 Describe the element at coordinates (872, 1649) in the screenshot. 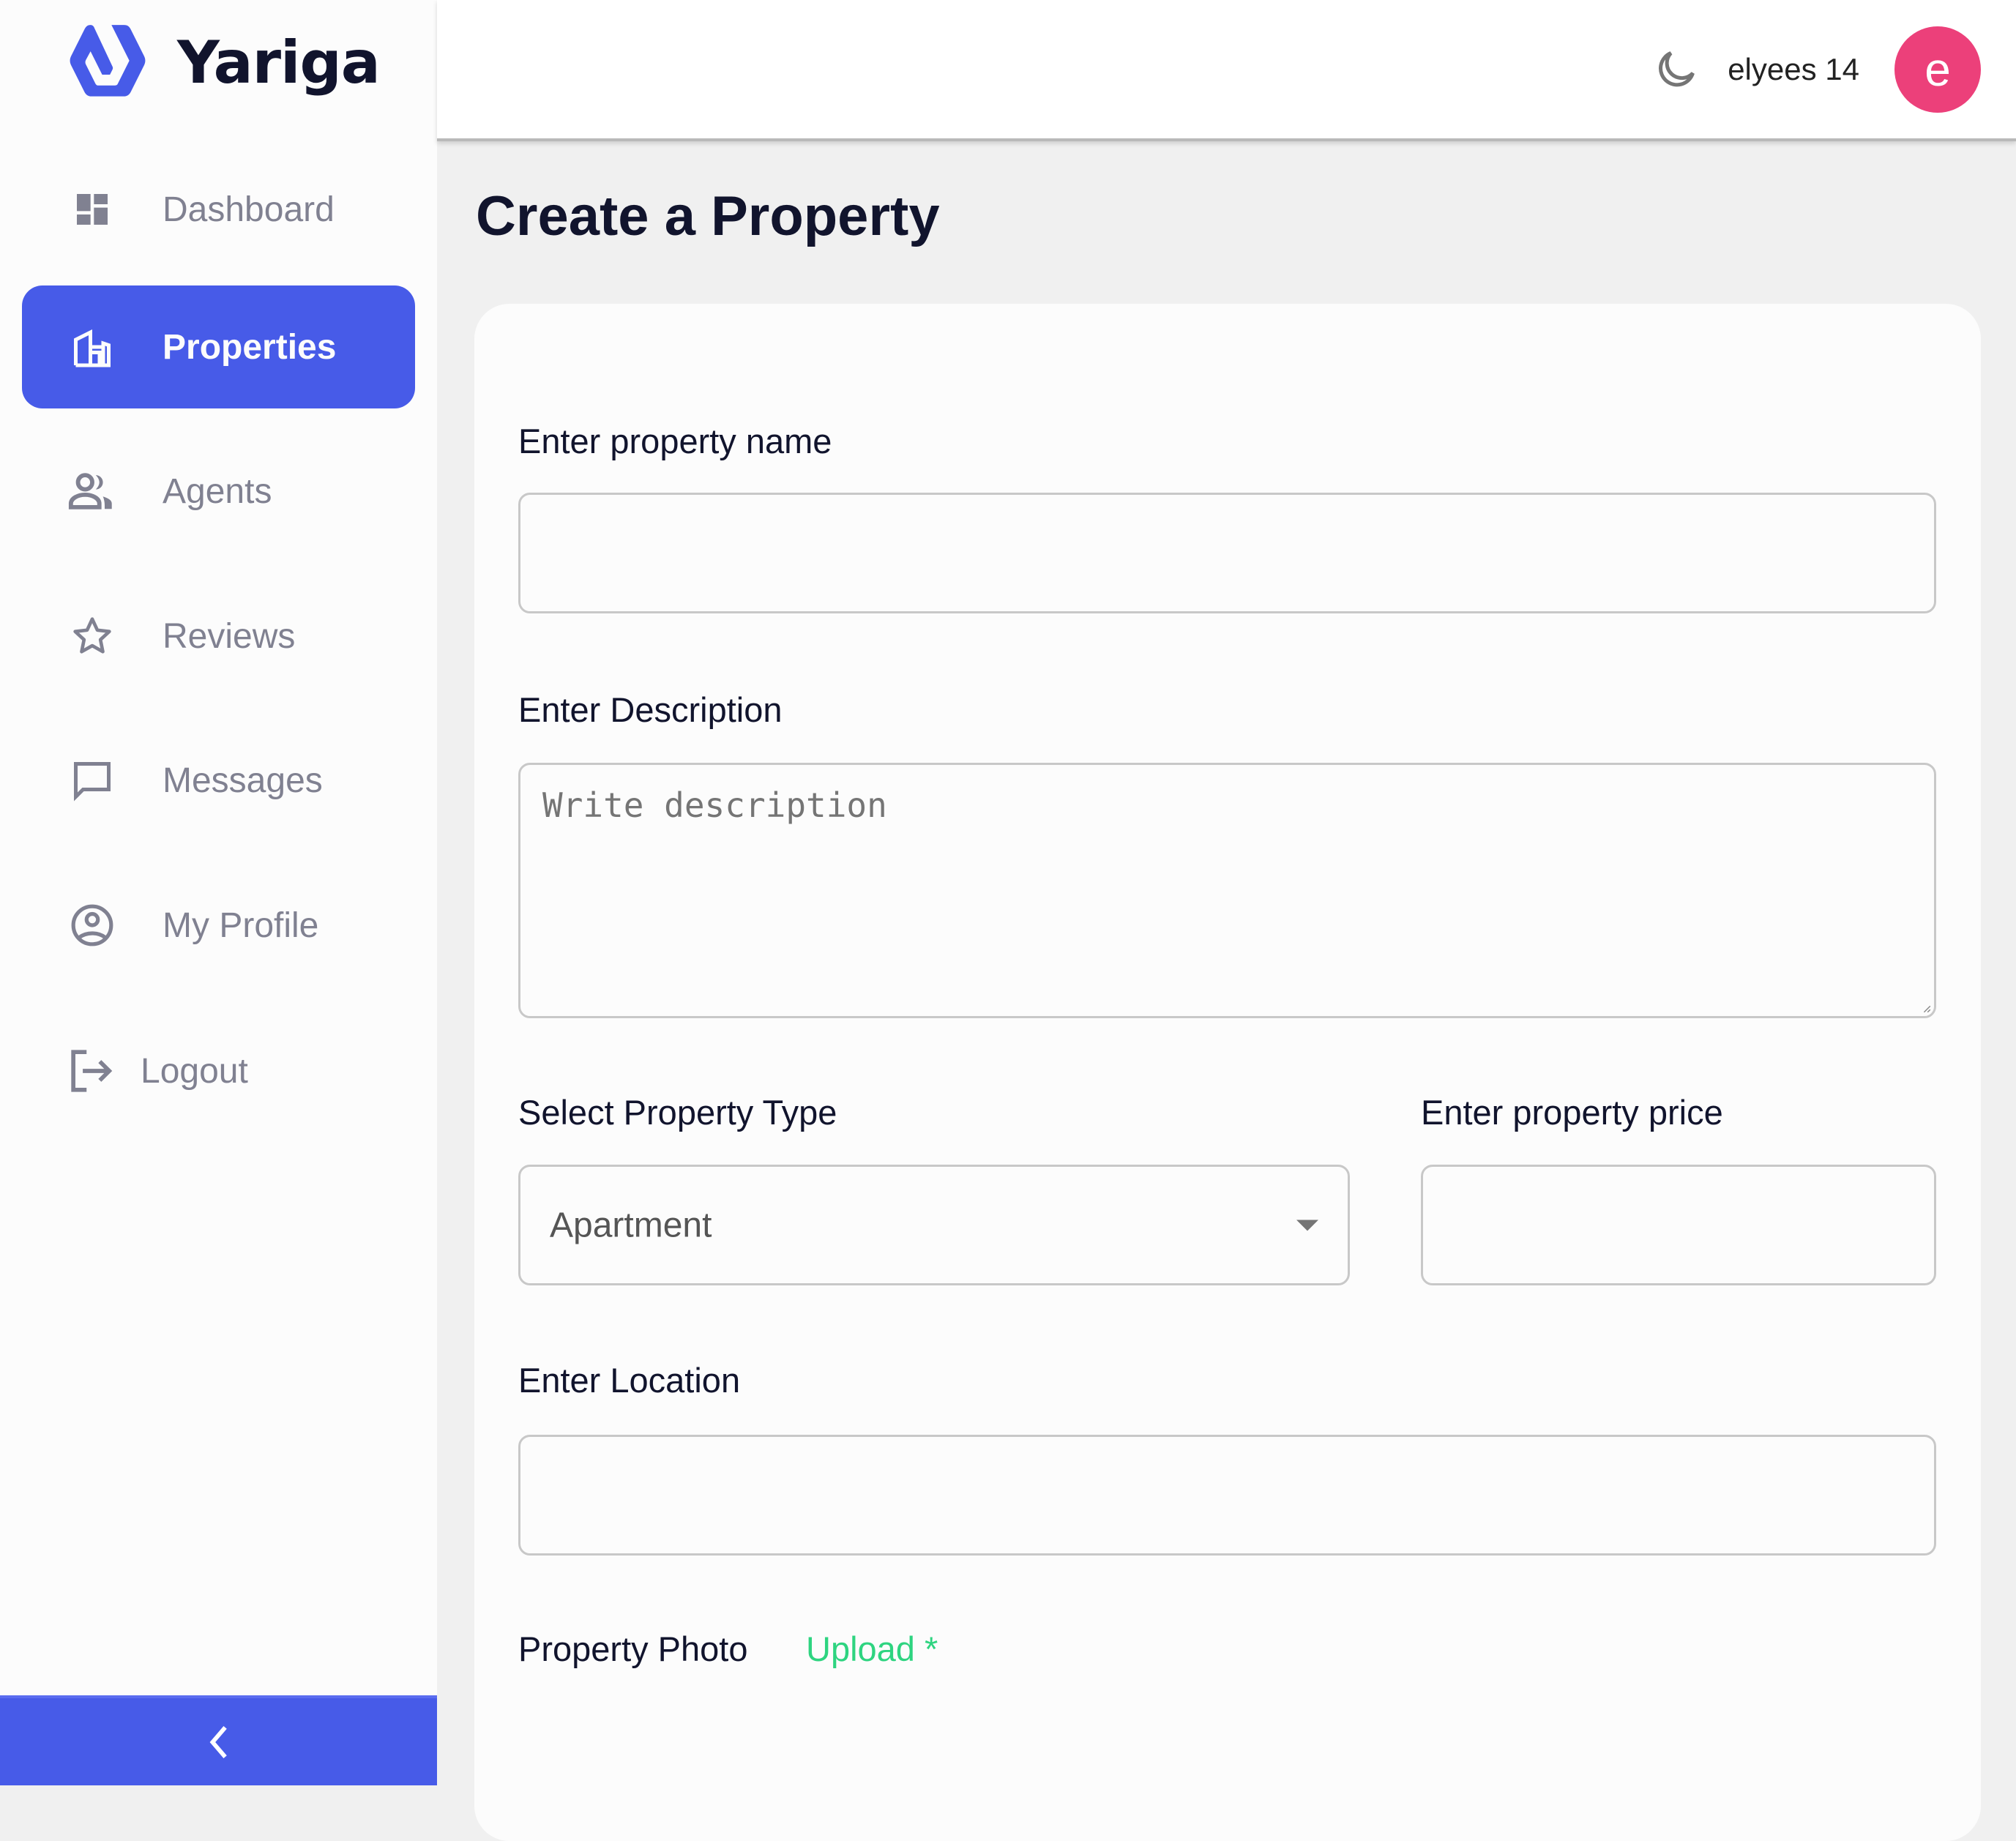

I see `upload-photo-button: Upload *` at that location.